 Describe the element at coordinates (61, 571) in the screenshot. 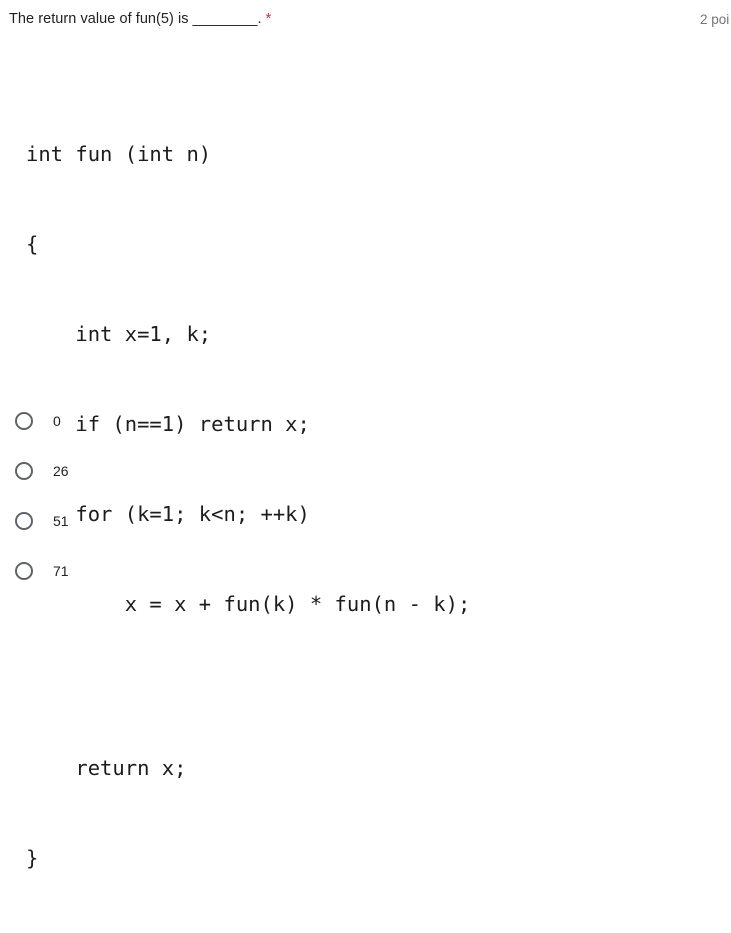

I see `option-label: 71` at that location.